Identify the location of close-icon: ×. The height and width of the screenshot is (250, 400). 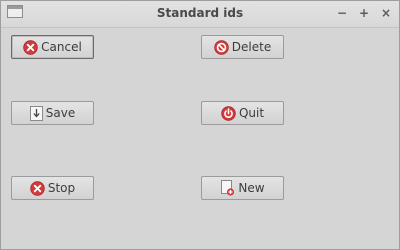
(386, 13).